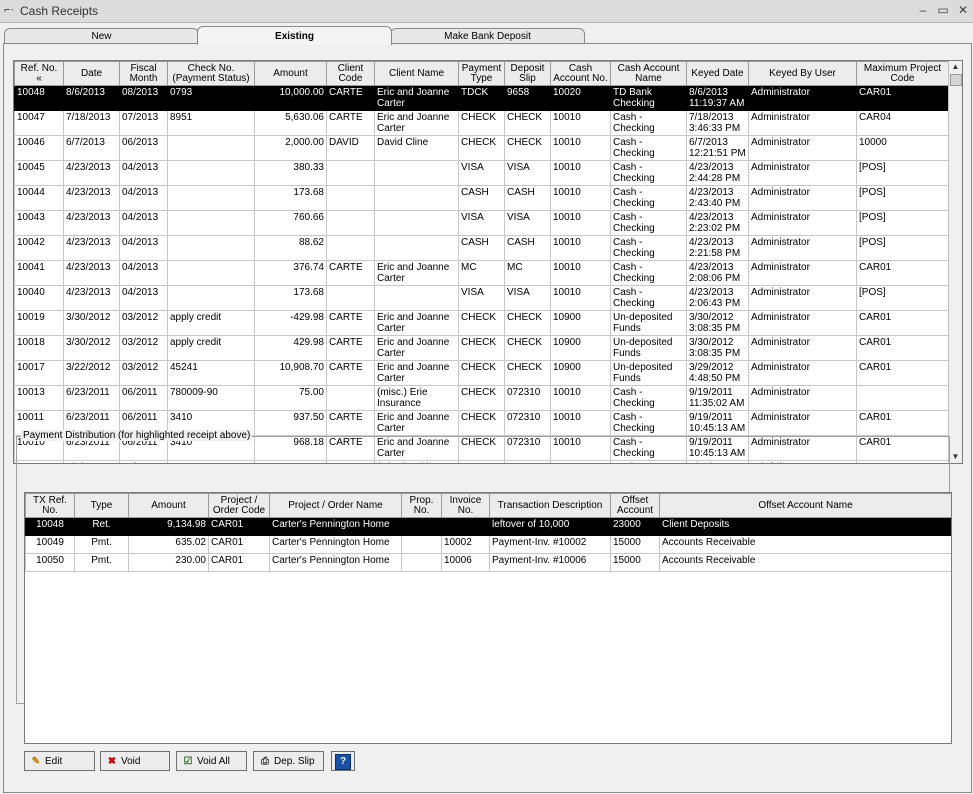  I want to click on receipt-cell: 10045, so click(39, 173).